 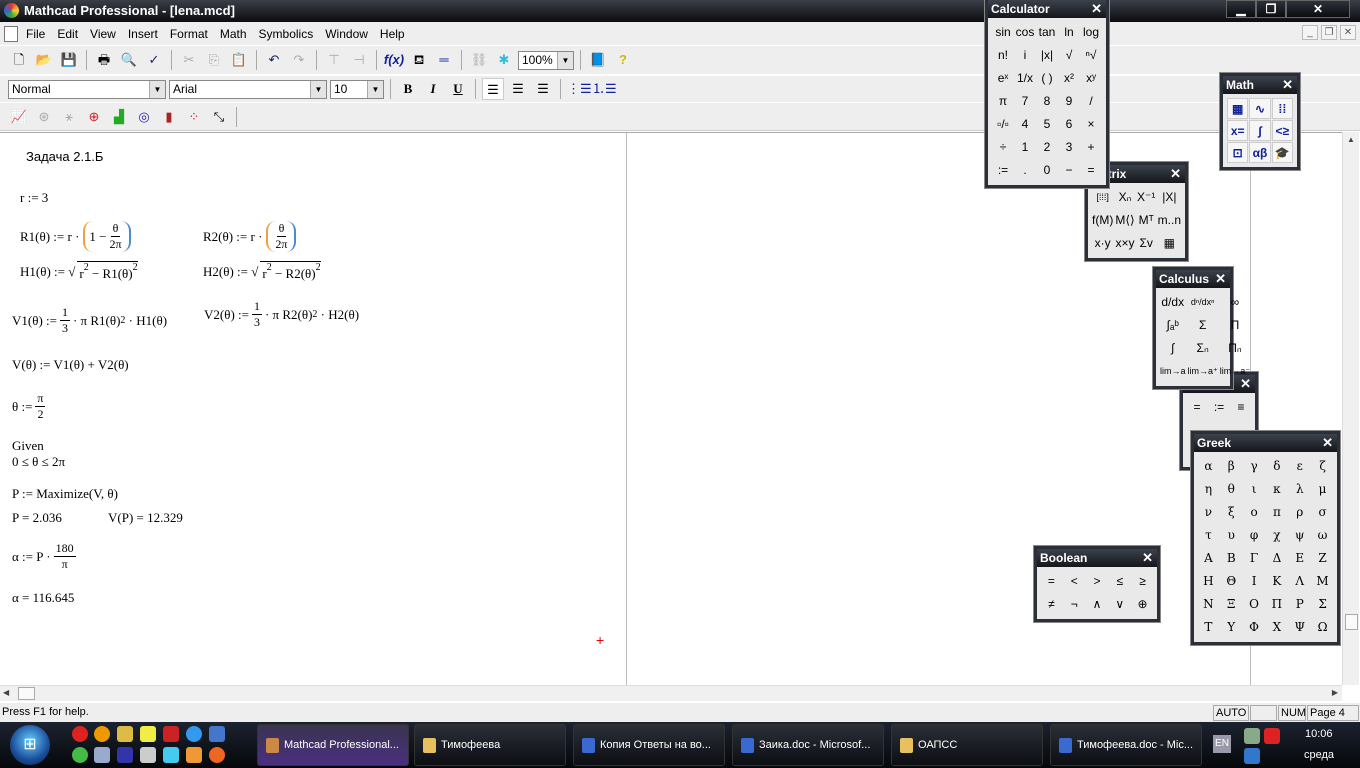 What do you see at coordinates (1260, 152) in the screenshot?
I see `greek-toolbar-icon: αβ` at bounding box center [1260, 152].